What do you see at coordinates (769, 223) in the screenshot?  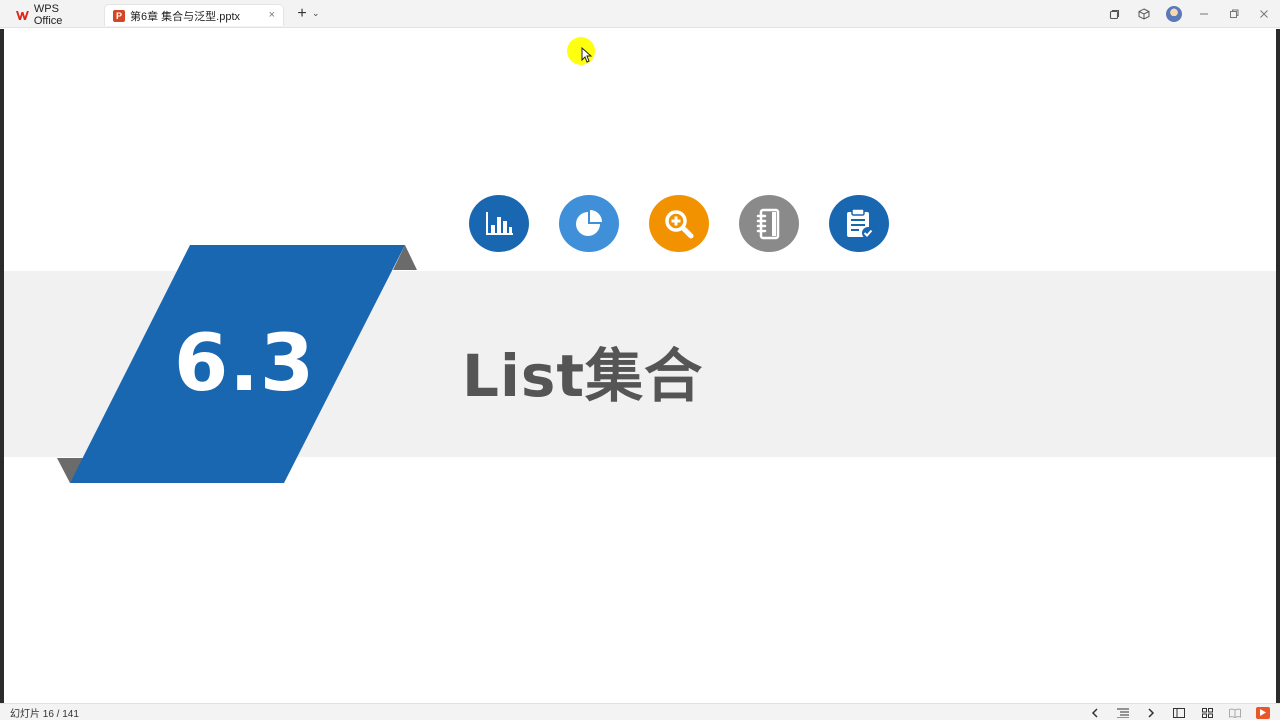 I see `notebook-icon` at bounding box center [769, 223].